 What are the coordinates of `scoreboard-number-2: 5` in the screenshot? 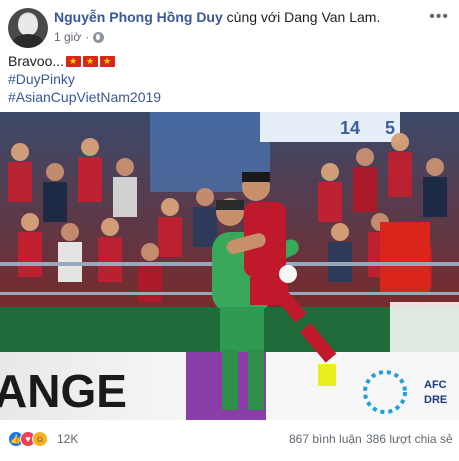 It's located at (390, 128).